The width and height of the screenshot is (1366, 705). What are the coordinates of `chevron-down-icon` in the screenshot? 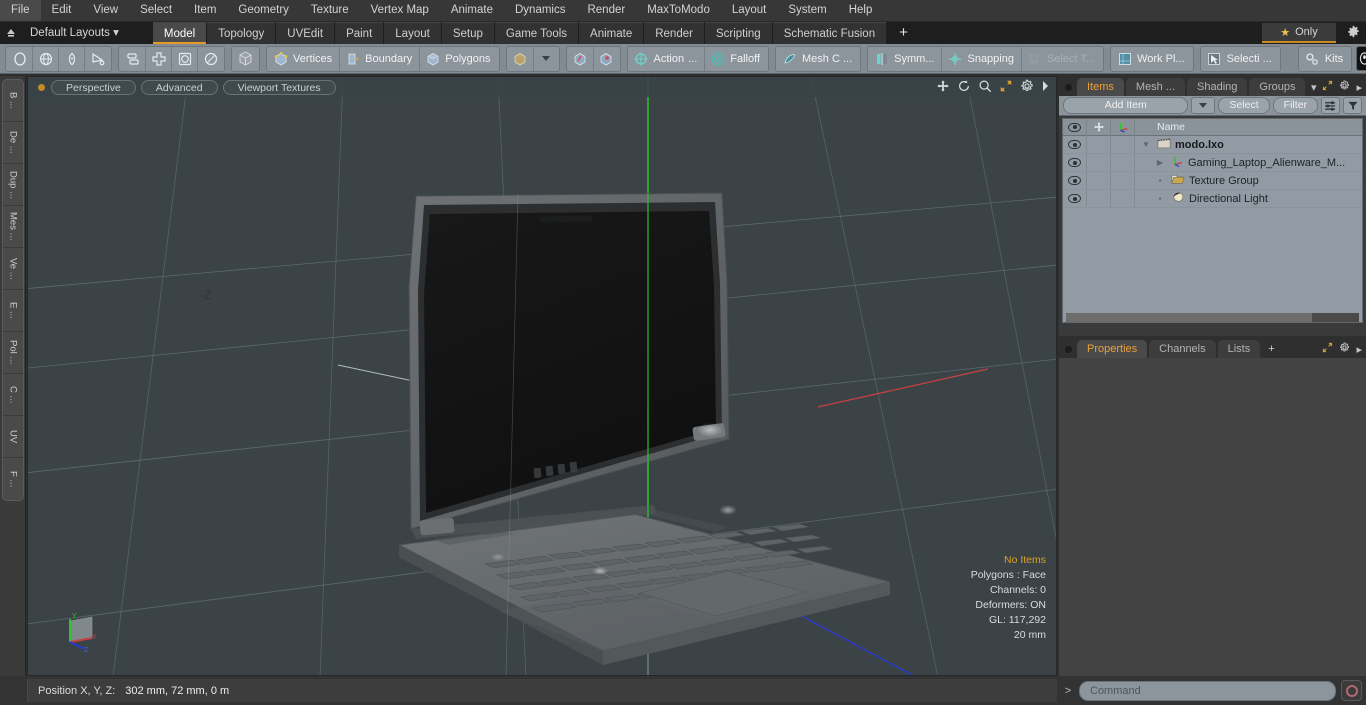 It's located at (546, 59).